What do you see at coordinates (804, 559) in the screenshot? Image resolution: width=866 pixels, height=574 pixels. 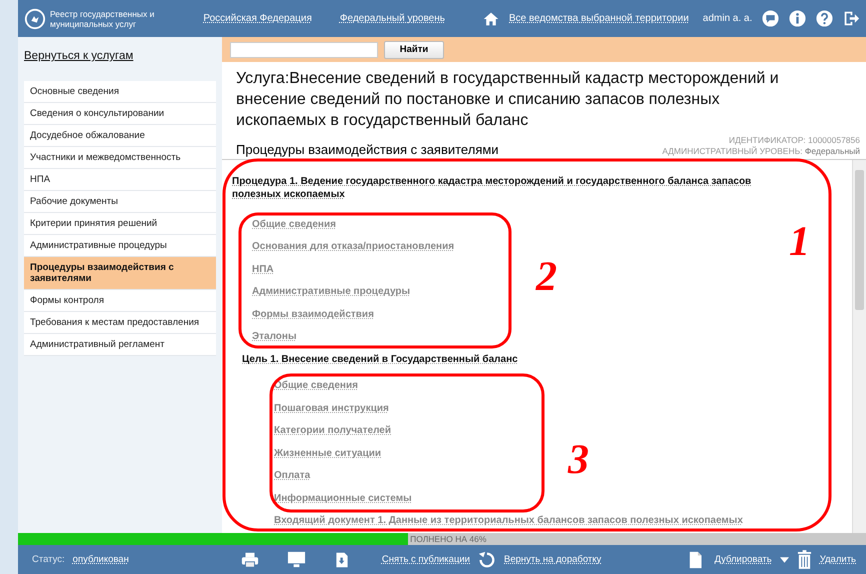 I see `trash-icon` at bounding box center [804, 559].